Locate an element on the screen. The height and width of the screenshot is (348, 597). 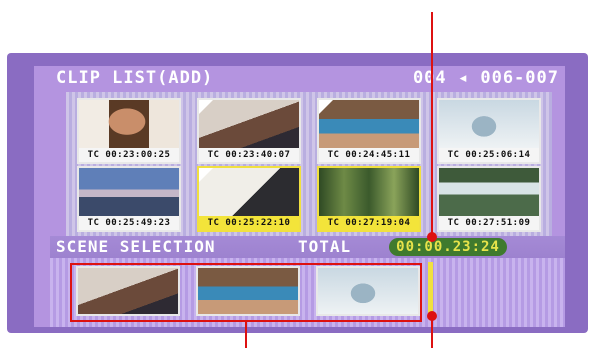
title-bar: CLIP LIST(ADD) 004 ◂ 006-007 is located at coordinates (307, 78).